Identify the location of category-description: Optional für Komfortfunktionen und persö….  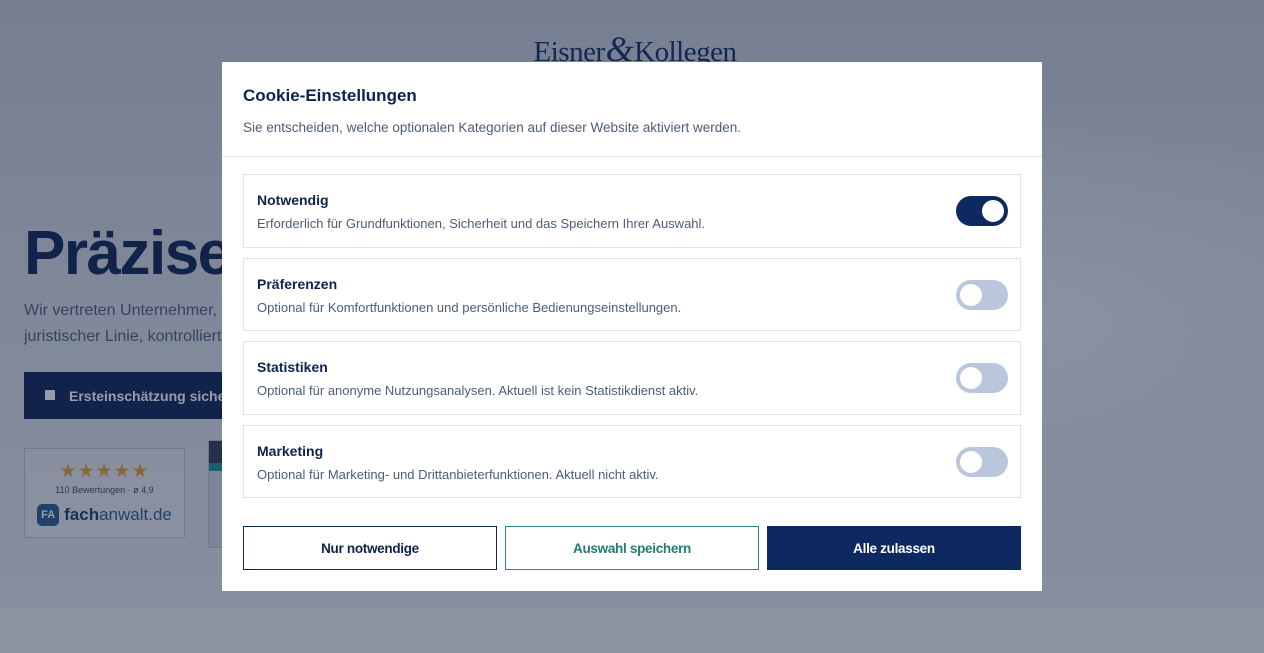
(469, 307).